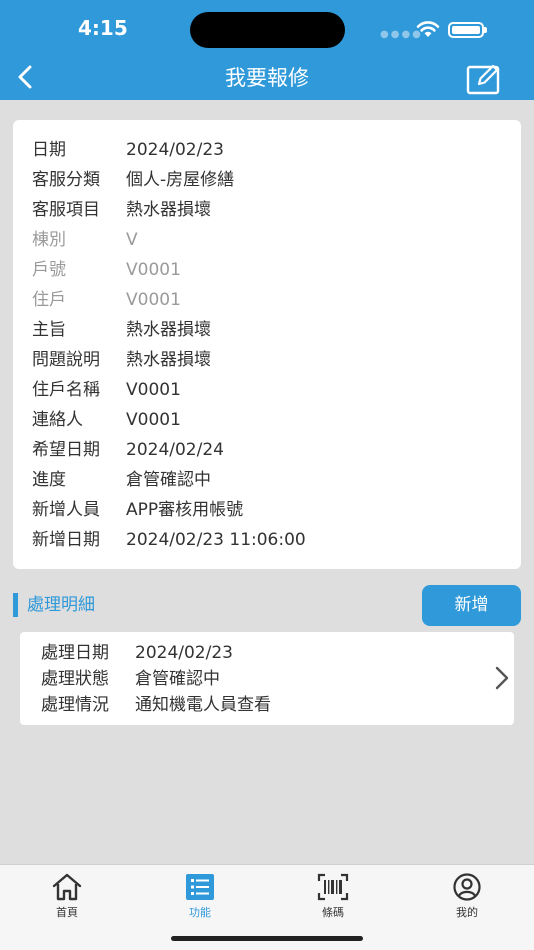 This screenshot has height=950, width=534. What do you see at coordinates (49, 240) in the screenshot?
I see `info-label: 棟別` at bounding box center [49, 240].